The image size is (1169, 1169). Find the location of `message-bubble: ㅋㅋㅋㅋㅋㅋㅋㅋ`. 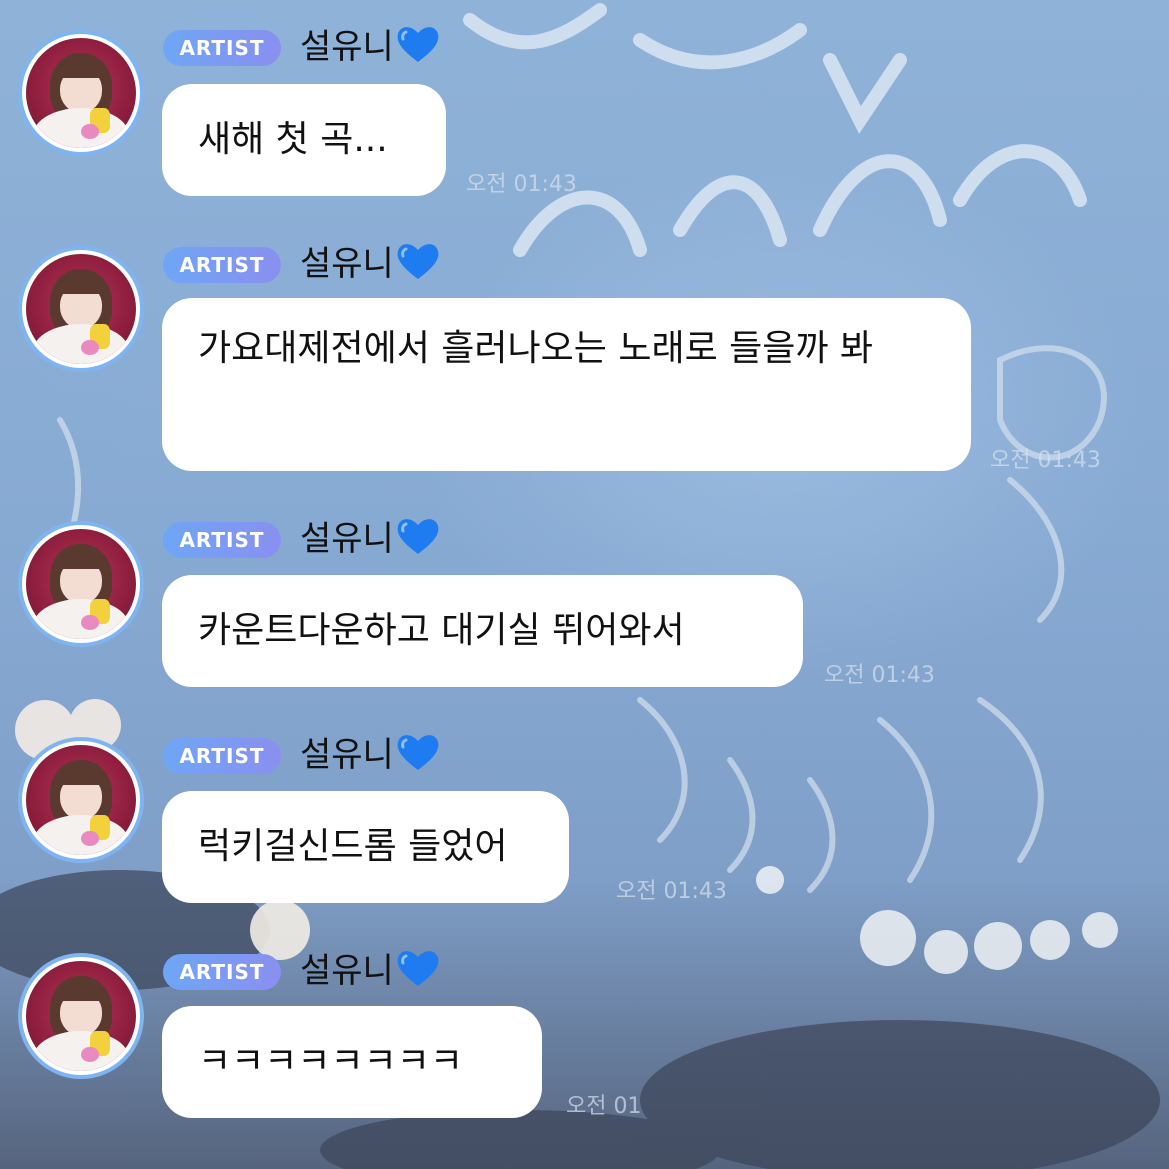

message-bubble: ㅋㅋㅋㅋㅋㅋㅋㅋ is located at coordinates (352, 1062).